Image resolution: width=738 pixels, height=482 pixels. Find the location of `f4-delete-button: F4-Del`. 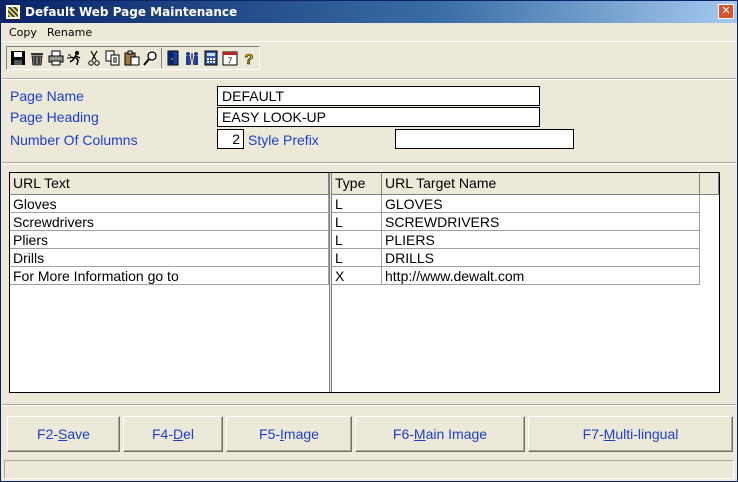

f4-delete-button: F4-Del is located at coordinates (173, 434).